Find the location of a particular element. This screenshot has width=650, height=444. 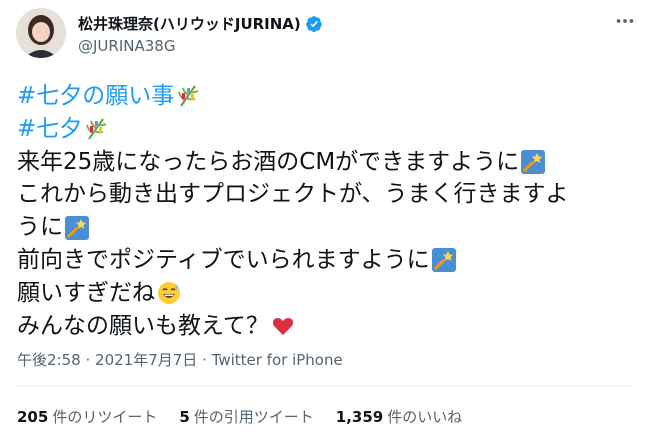

display-name: 松井珠理奈(ハリウッドJURINA) is located at coordinates (189, 23).